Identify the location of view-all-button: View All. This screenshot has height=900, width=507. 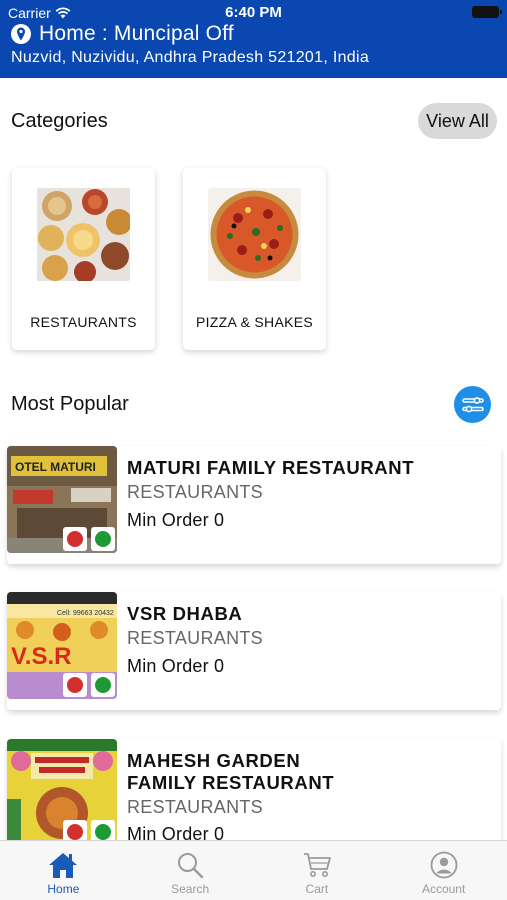
(457, 121).